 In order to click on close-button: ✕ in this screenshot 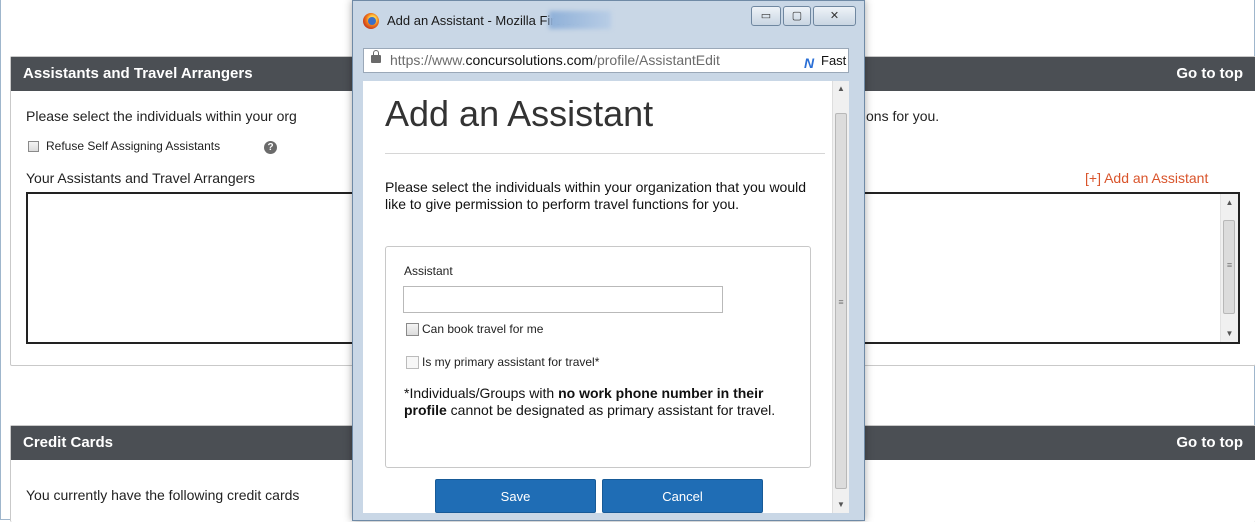, I will do `click(834, 16)`.